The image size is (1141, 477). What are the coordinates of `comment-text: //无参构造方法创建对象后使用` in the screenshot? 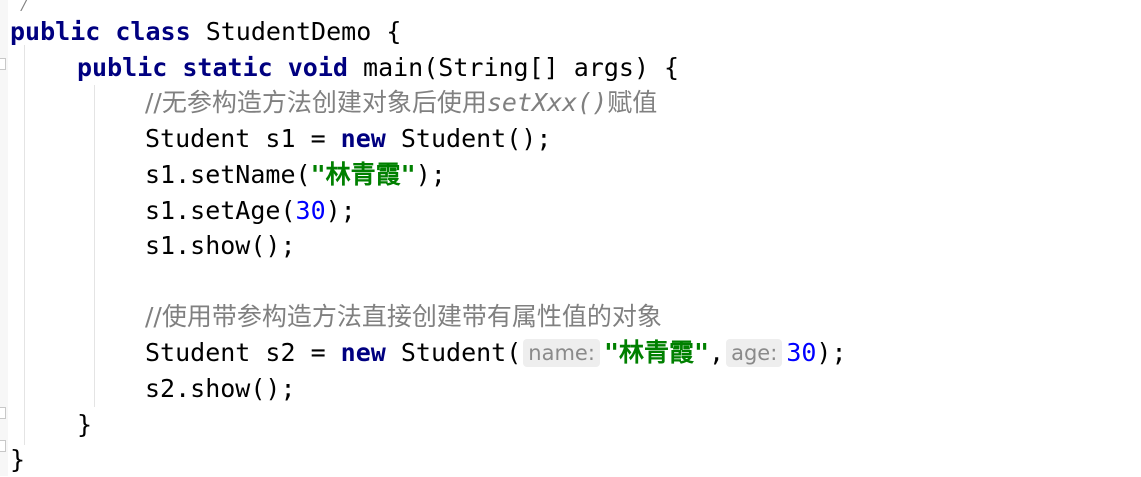 It's located at (316, 102).